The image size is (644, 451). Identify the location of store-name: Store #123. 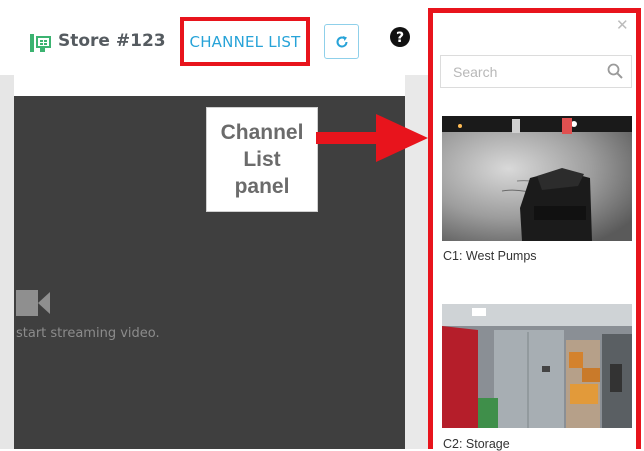
(112, 41).